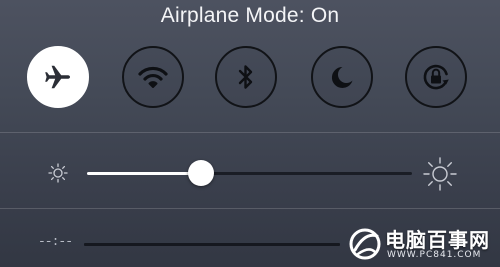  I want to click on brightness-track-filled, so click(144, 173).